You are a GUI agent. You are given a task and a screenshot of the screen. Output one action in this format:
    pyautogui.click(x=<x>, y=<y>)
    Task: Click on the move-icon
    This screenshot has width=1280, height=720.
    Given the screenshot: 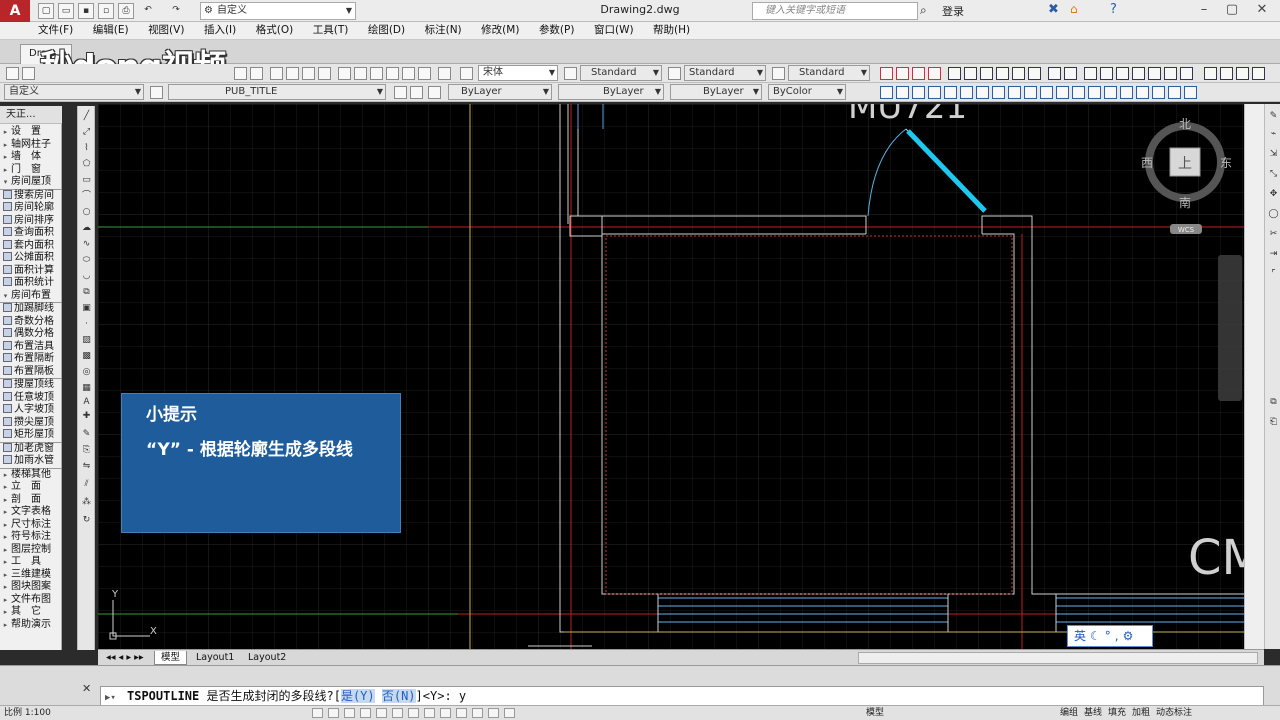 What is the action you would take?
    pyautogui.click(x=1242, y=73)
    